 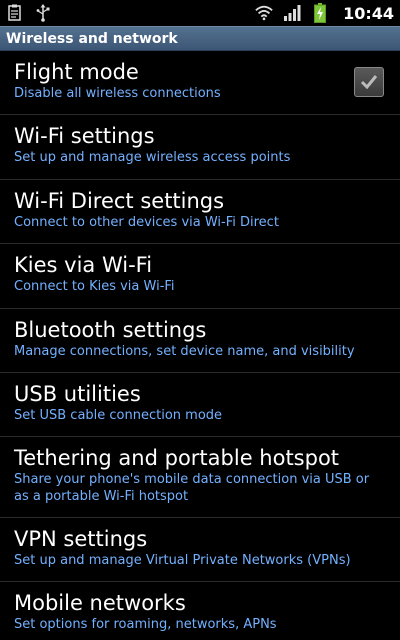 What do you see at coordinates (81, 539) in the screenshot?
I see `item-title: VPN settings` at bounding box center [81, 539].